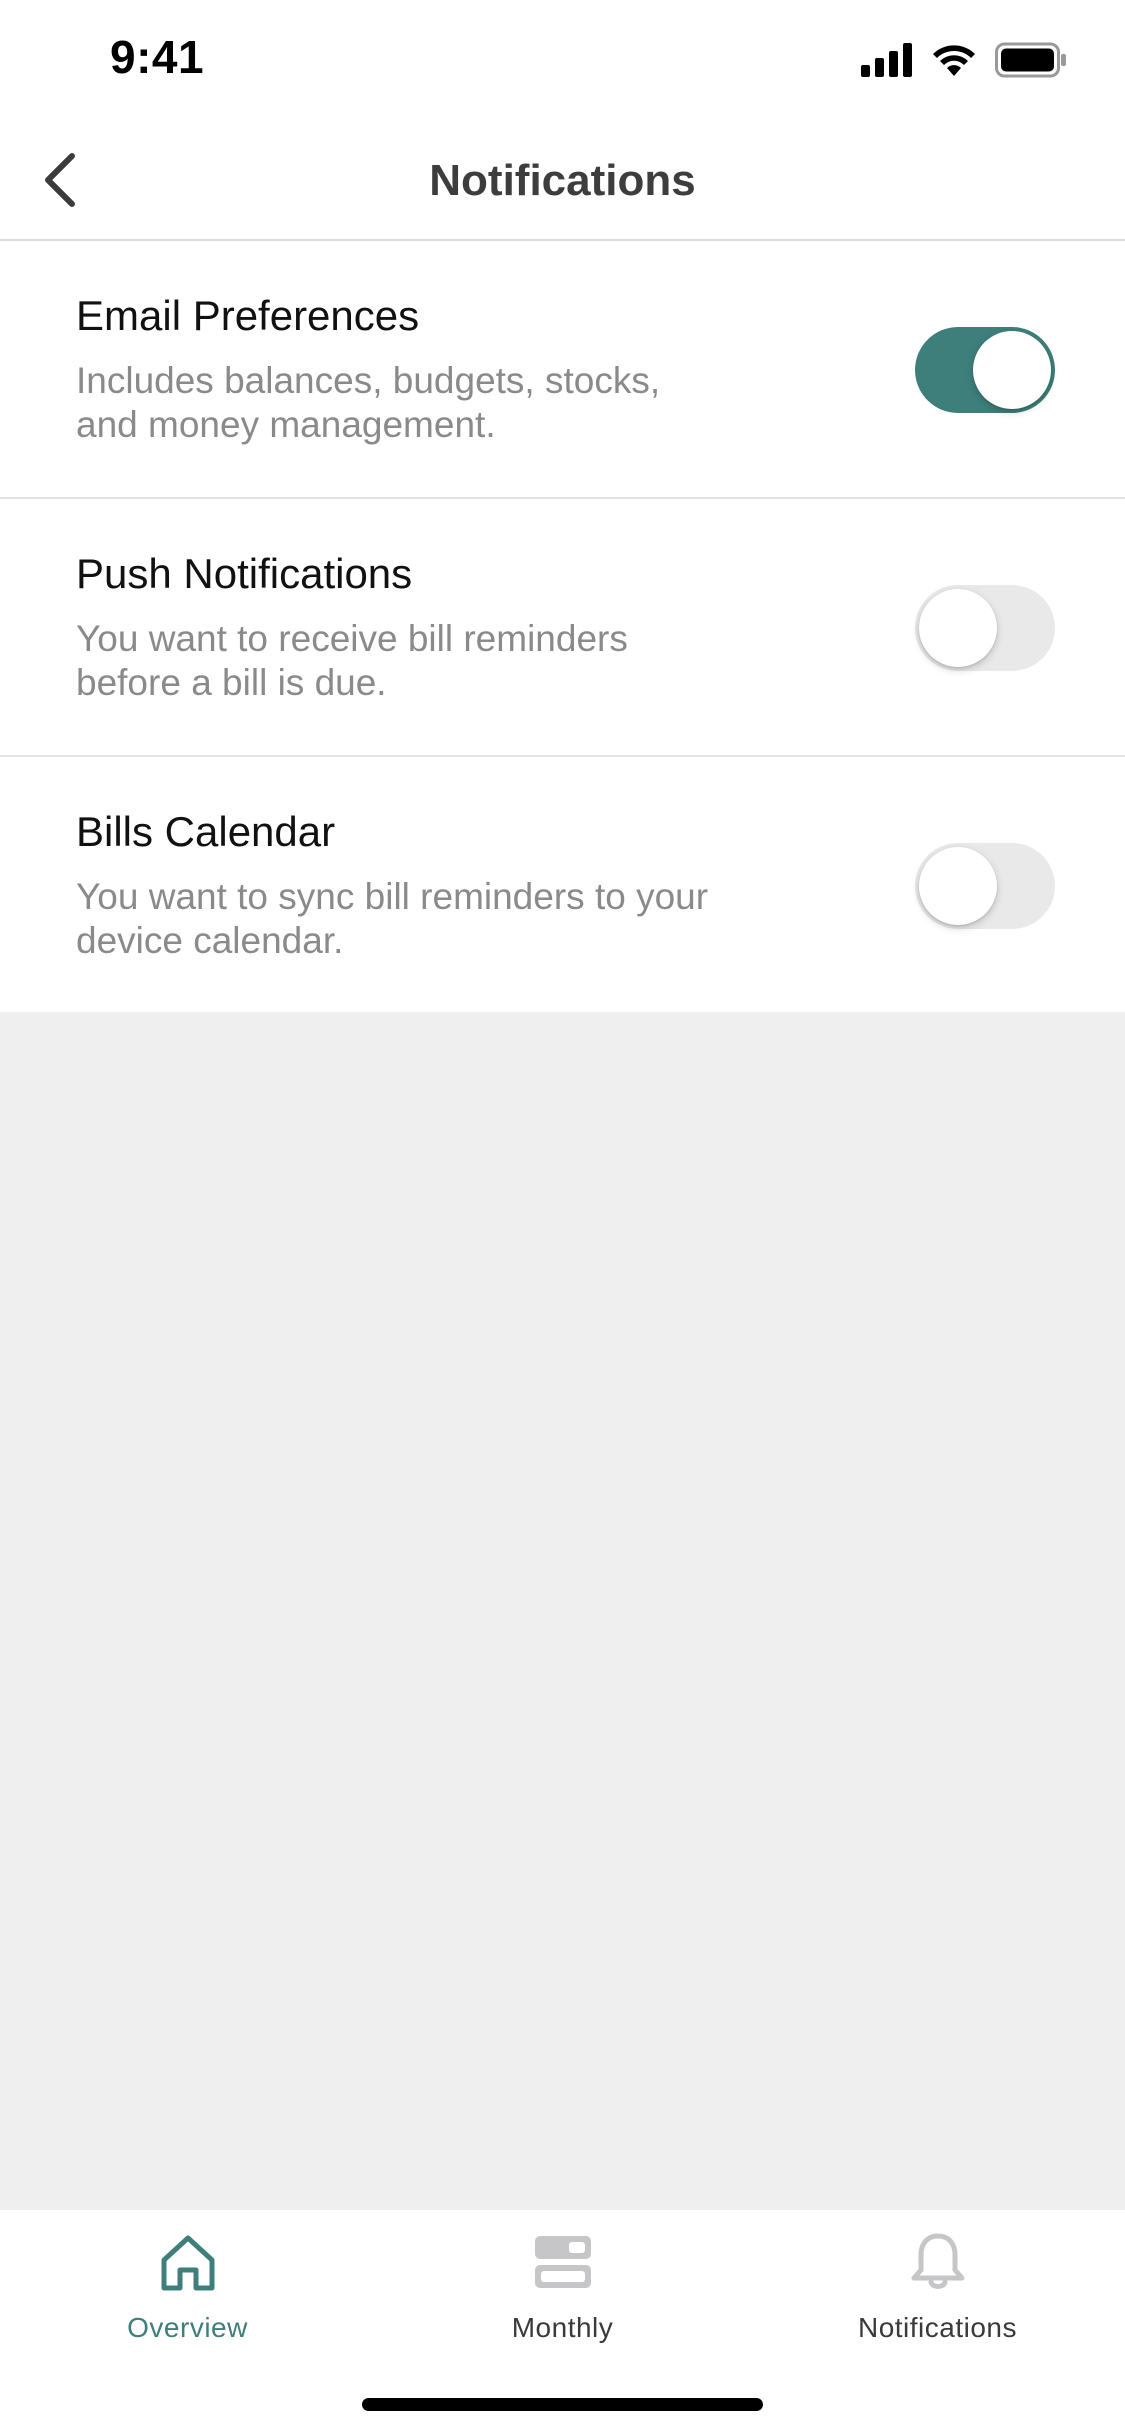 This screenshot has height=2435, width=1125. Describe the element at coordinates (206, 831) in the screenshot. I see `setting-title: Bills Calendar` at that location.